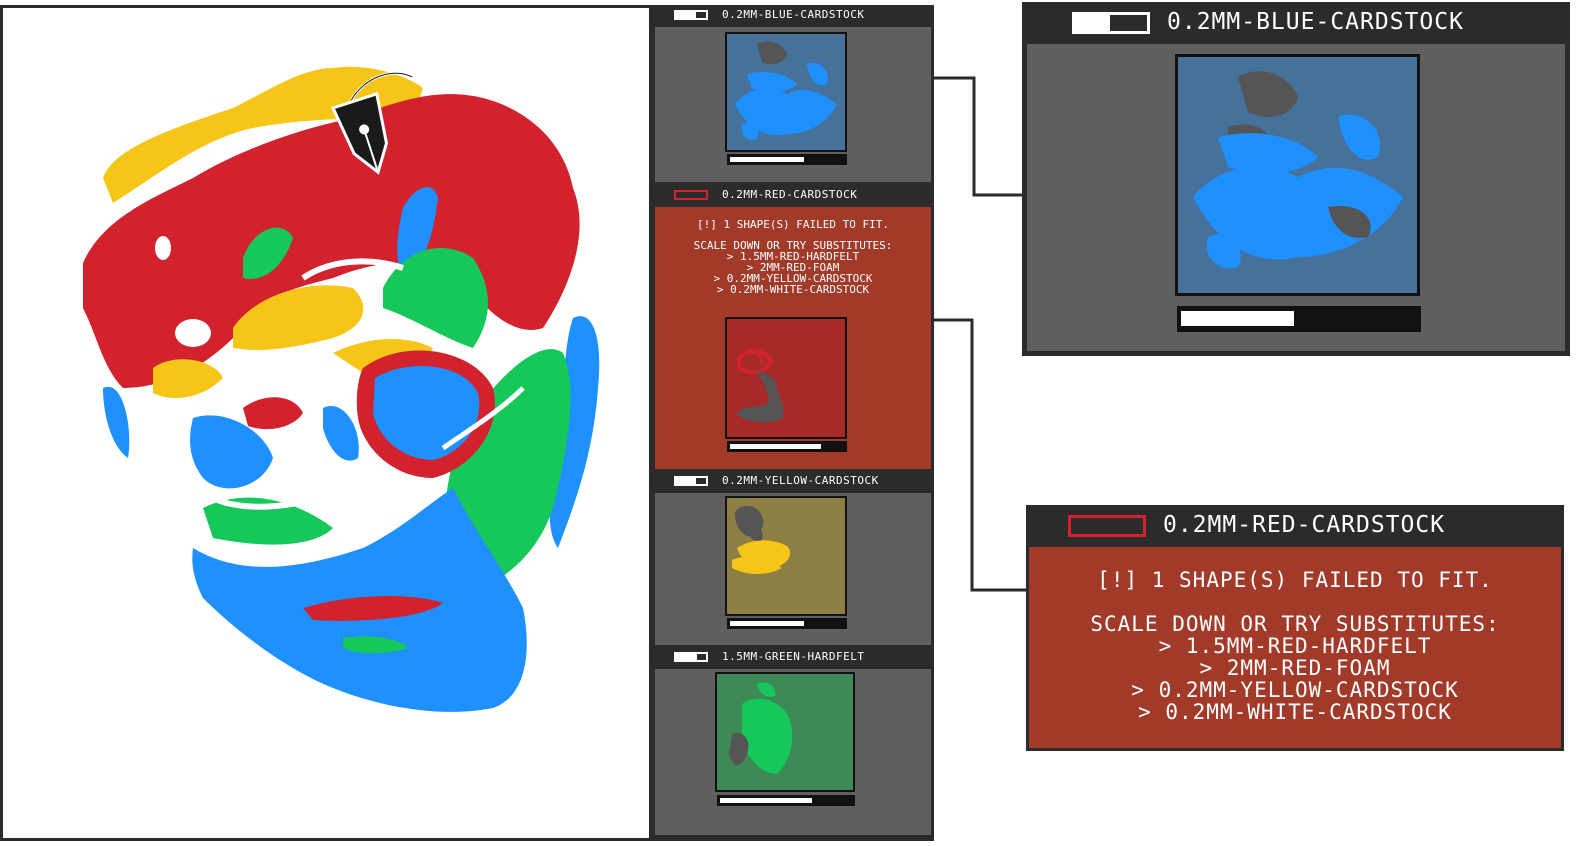 The height and width of the screenshot is (846, 1592). What do you see at coordinates (790, 194) in the screenshot?
I see `layer-label: 0.2MM-RED-CARDSTOCK` at bounding box center [790, 194].